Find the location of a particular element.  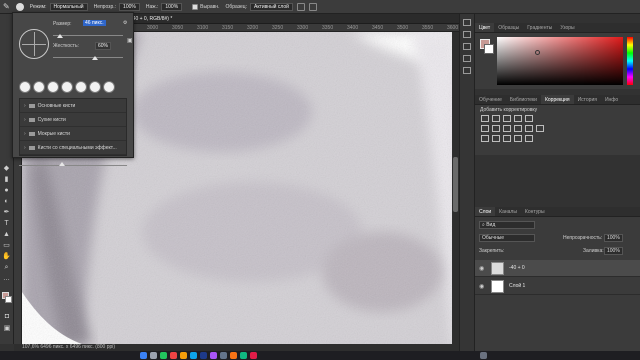

sample-select: Активный слой is located at coordinates (271, 6).